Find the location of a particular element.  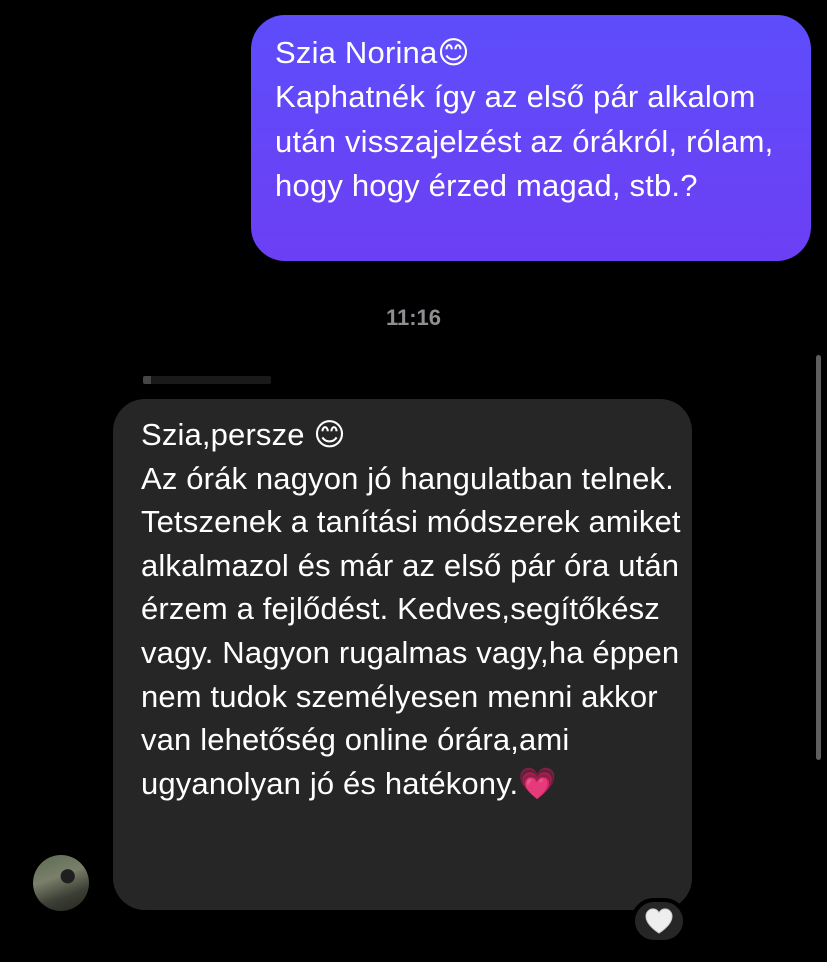

avatar is located at coordinates (61, 883).